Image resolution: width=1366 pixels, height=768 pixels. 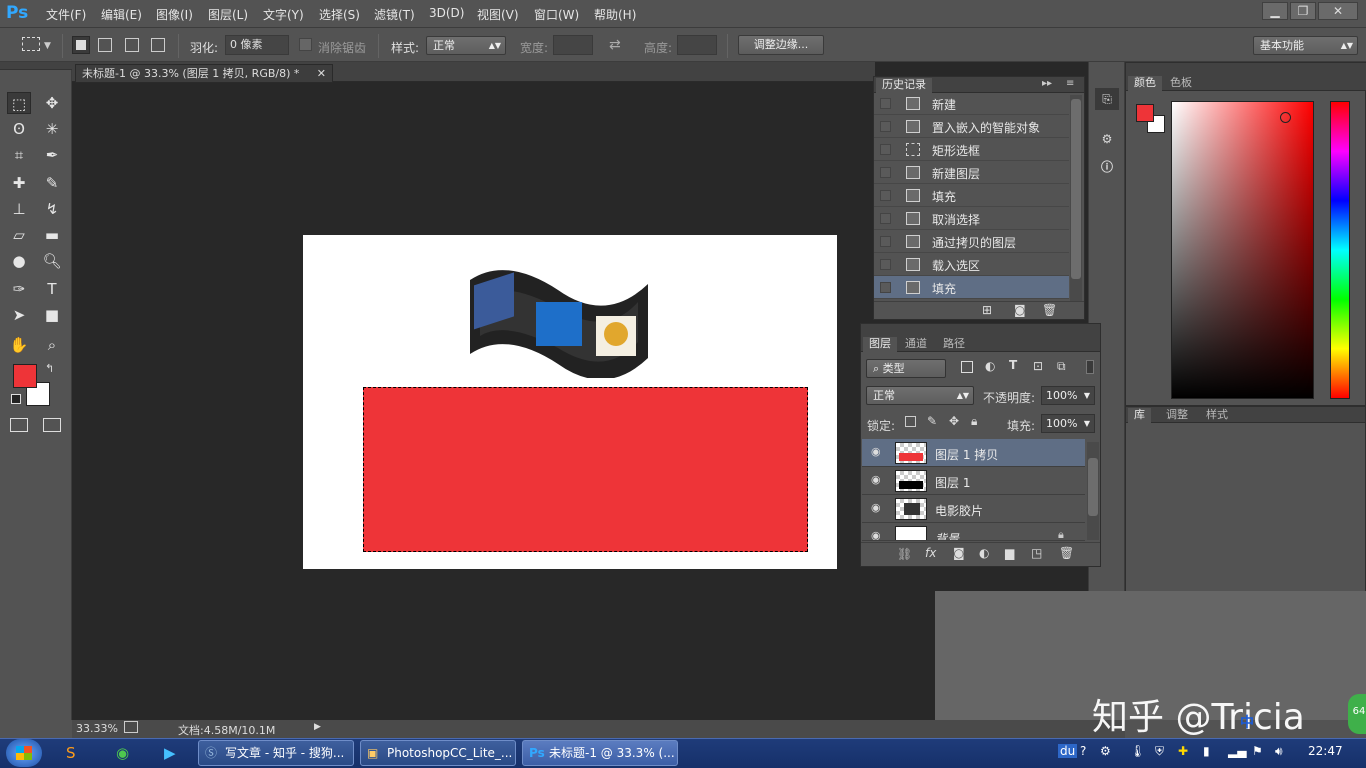 What do you see at coordinates (1107, 139) in the screenshot?
I see `properties-panel-icon: ⚙` at bounding box center [1107, 139].